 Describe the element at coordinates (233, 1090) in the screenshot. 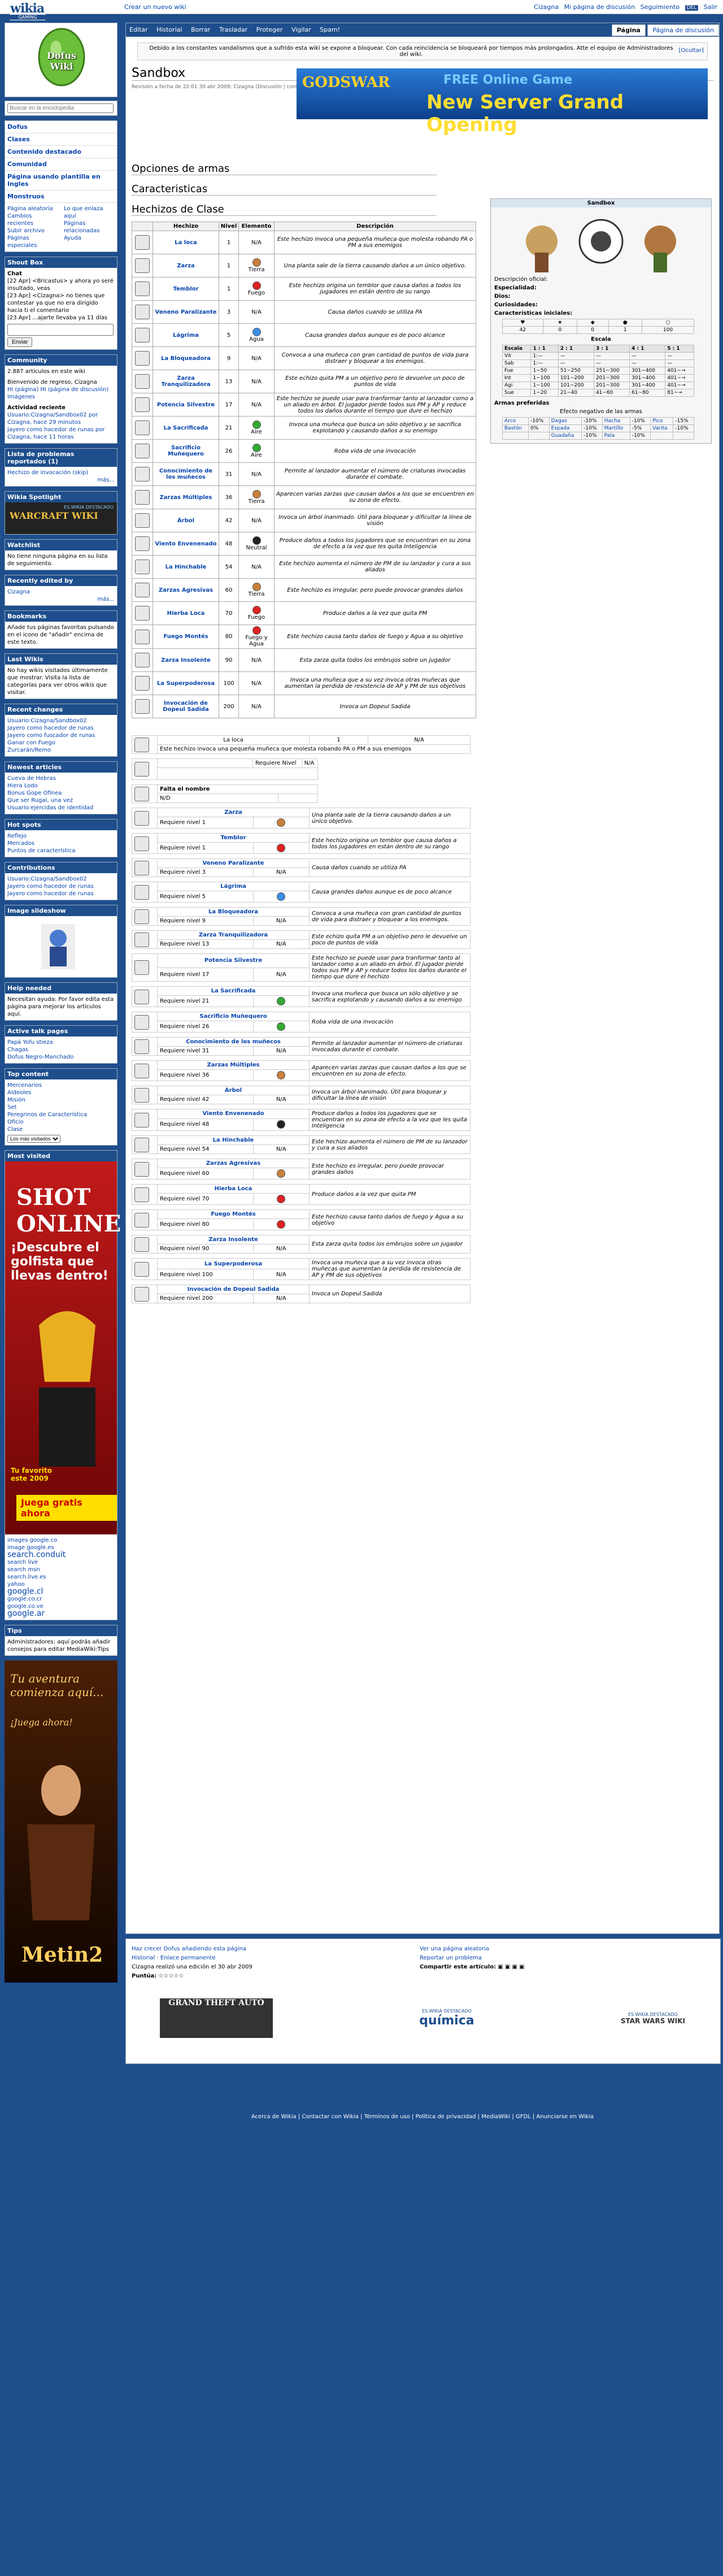

I see `spell-card-name: Árbol` at that location.